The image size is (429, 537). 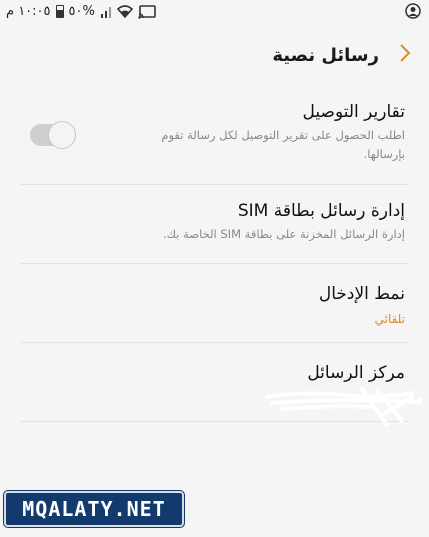 What do you see at coordinates (356, 373) in the screenshot?
I see `setting-title: مركز الرسائل` at bounding box center [356, 373].